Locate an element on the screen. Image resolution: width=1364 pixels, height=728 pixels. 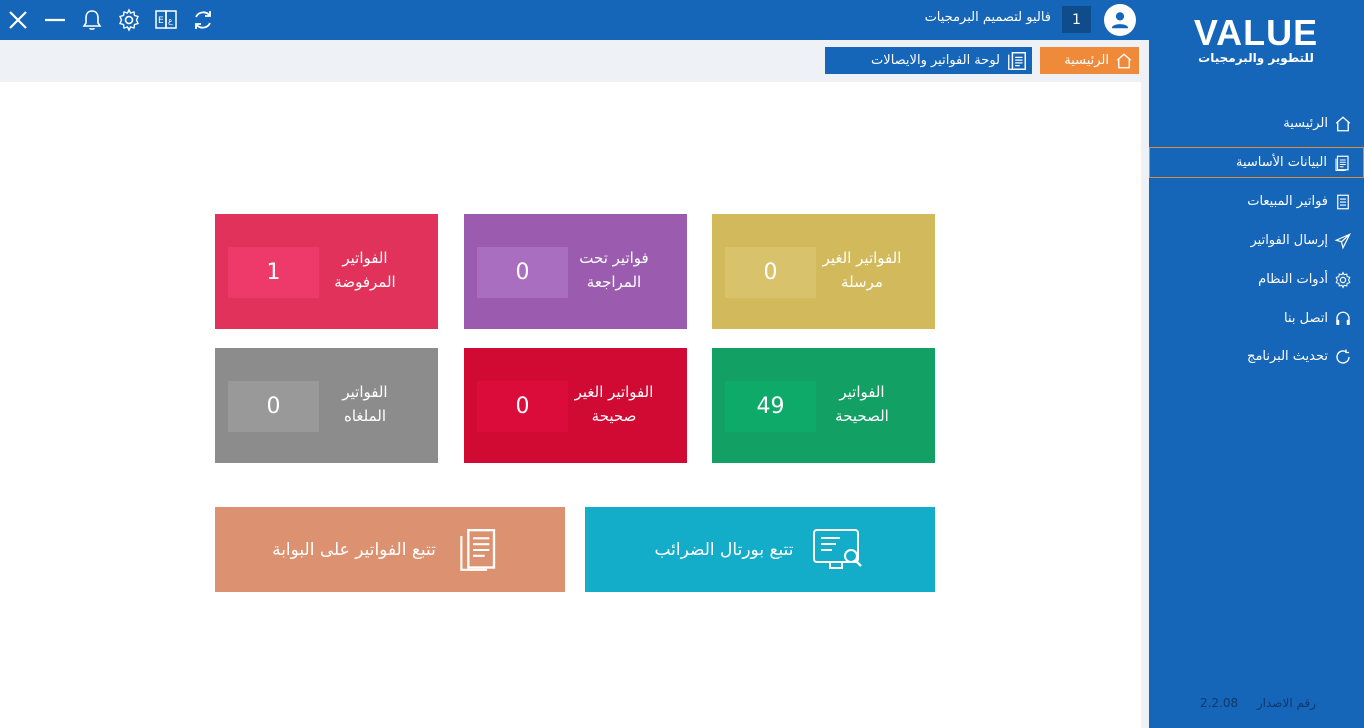
tile-label: الفواتير الملغاه is located at coordinates (365, 404).